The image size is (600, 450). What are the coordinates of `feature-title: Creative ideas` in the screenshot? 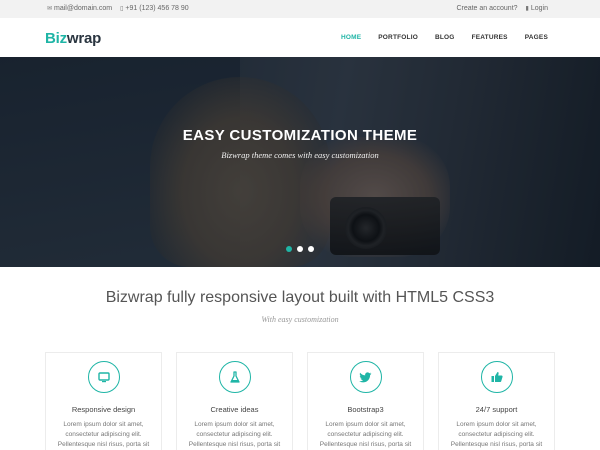 It's located at (234, 409).